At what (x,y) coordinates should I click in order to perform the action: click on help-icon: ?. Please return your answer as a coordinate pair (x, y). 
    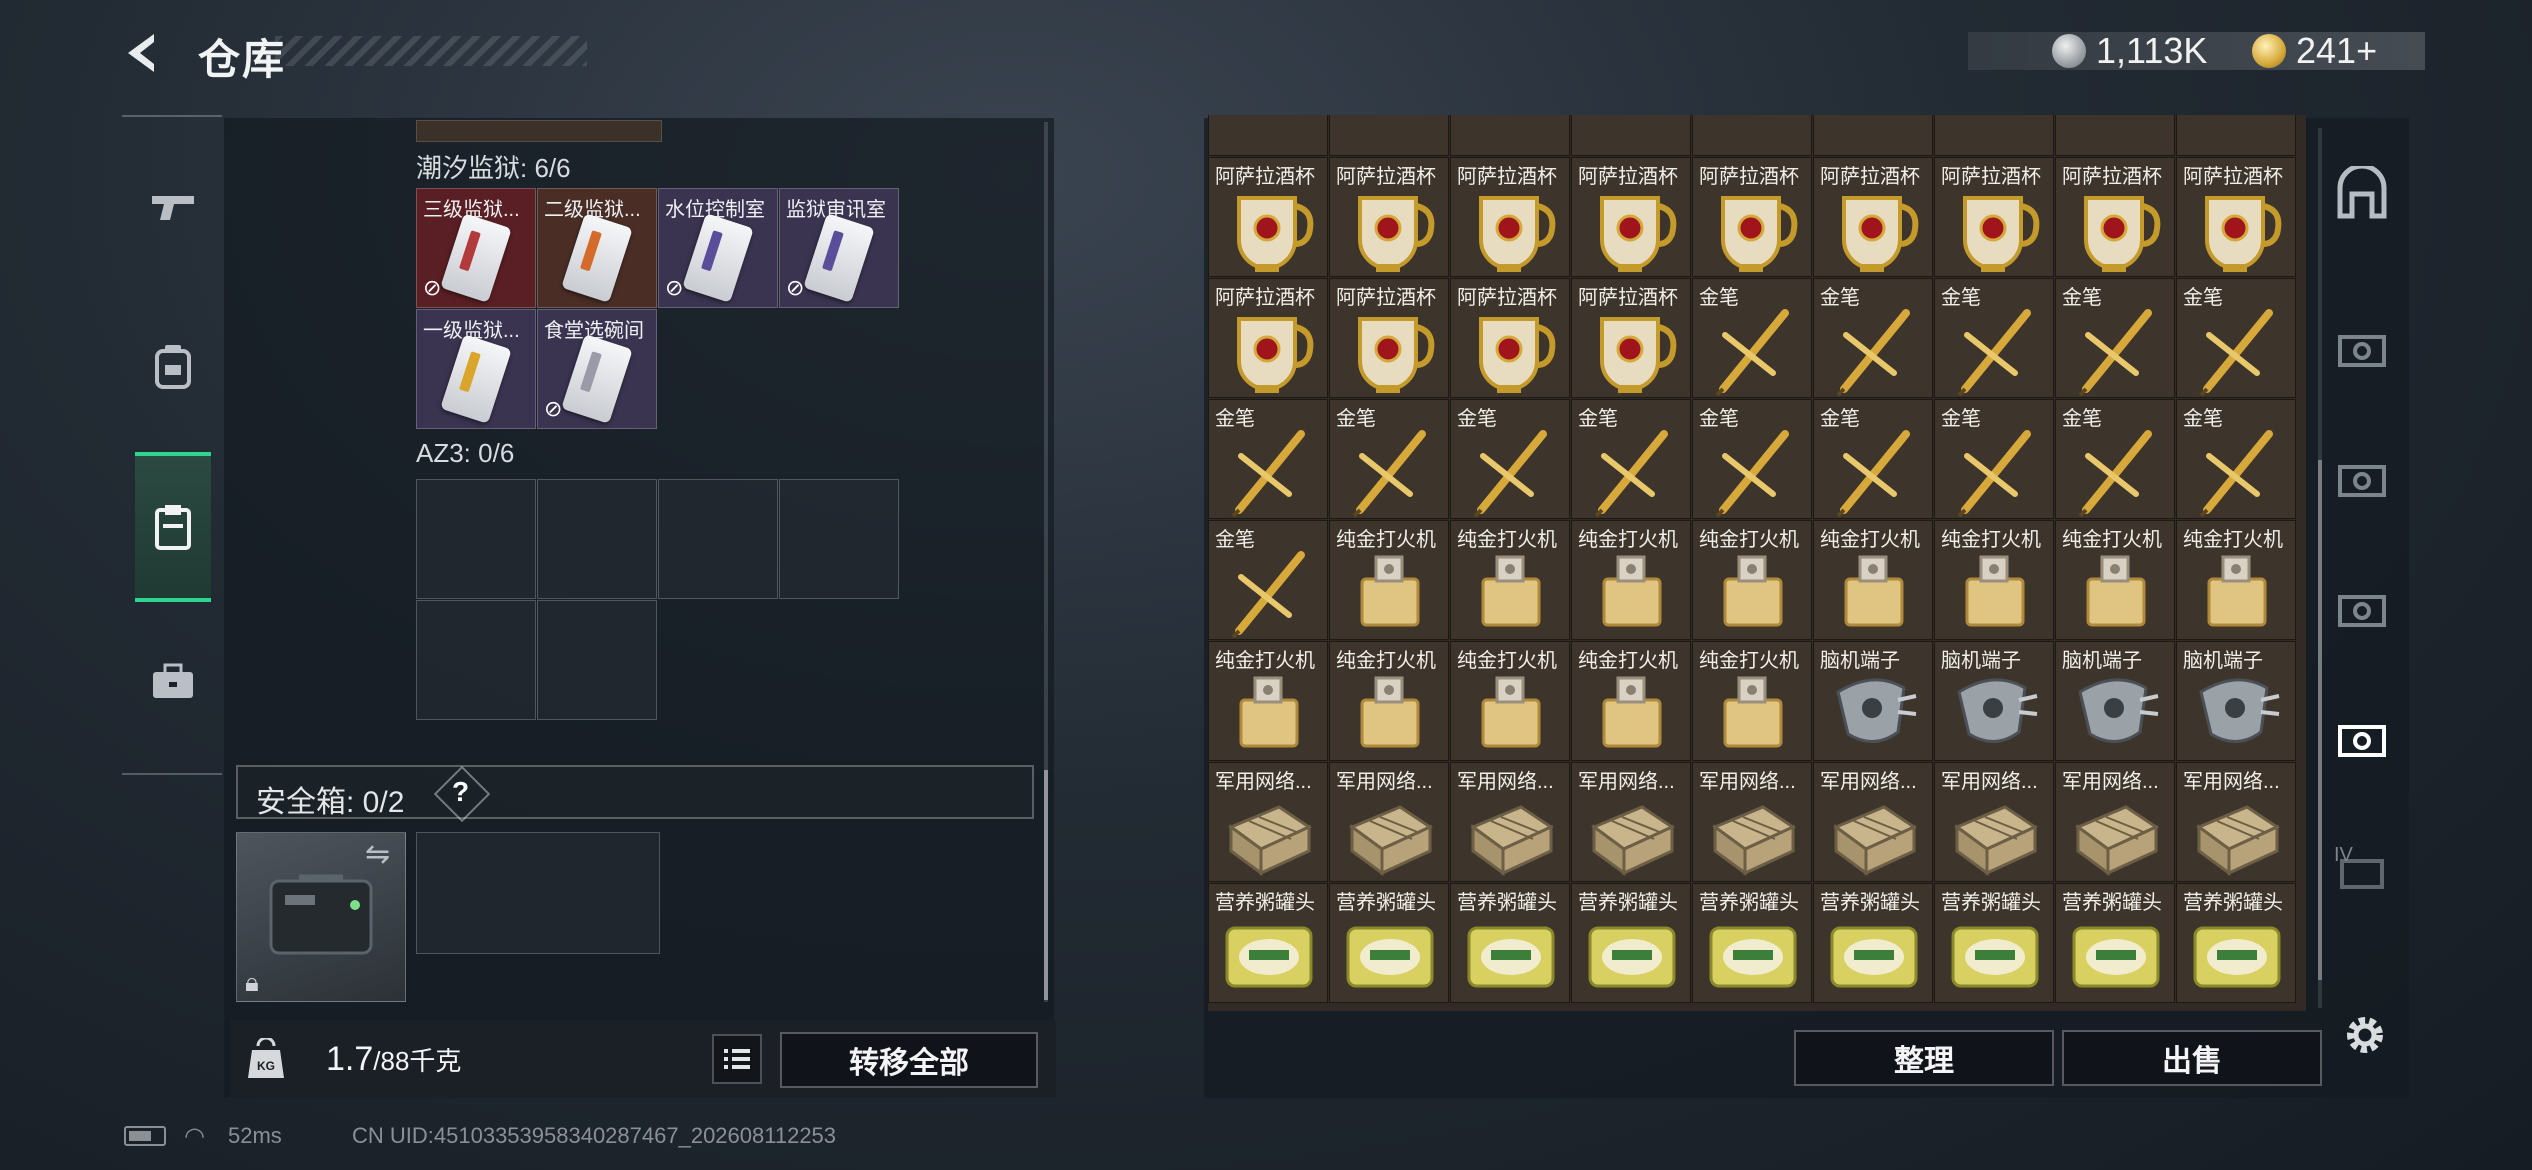
    Looking at the image, I should click on (460, 792).